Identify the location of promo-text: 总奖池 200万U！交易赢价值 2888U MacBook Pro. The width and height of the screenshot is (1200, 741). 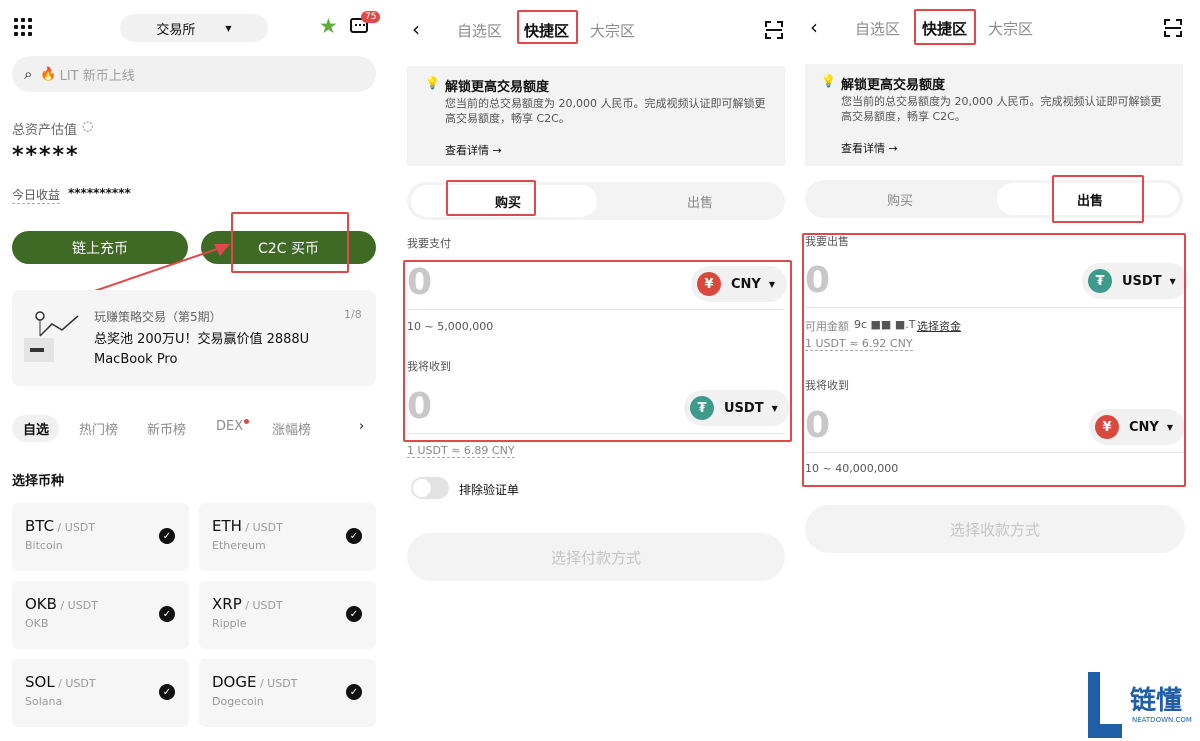
(202, 349).